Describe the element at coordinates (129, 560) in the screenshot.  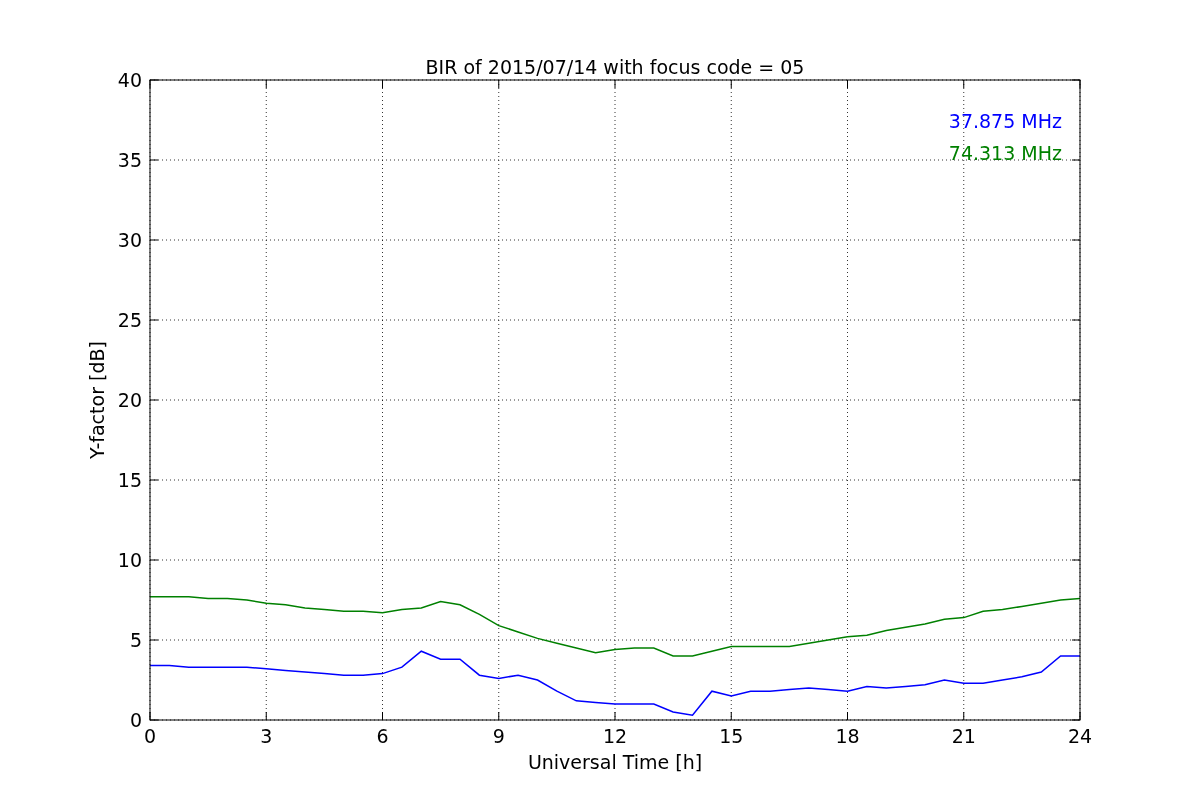
I see `y-tick-label: 10` at that location.